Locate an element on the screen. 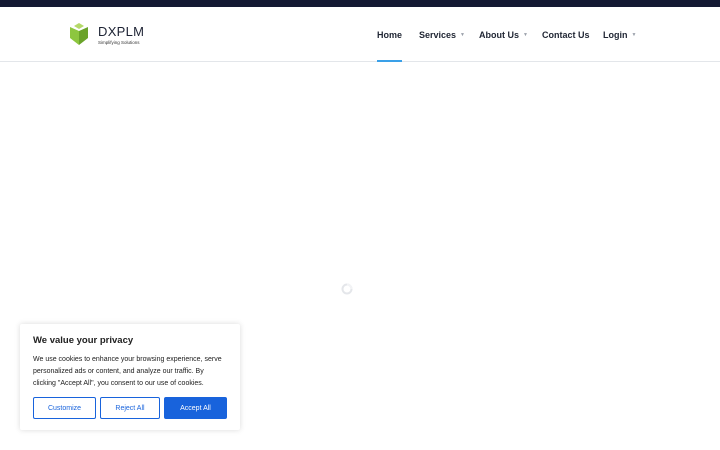 Image resolution: width=720 pixels, height=450 pixels. site-logo: DXPLM Simplifying Solutions is located at coordinates (105, 35).